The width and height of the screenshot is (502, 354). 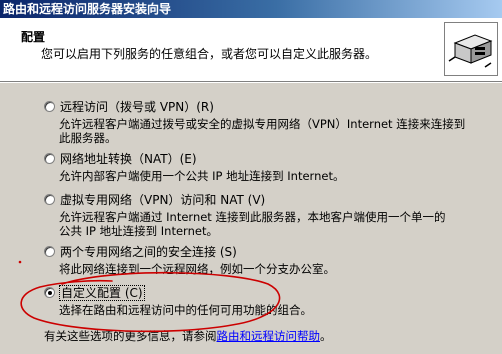 I want to click on option-custom-config-desc: 选择在路由和远程访问中的任何可用功能的组合。, so click(x=185, y=310).